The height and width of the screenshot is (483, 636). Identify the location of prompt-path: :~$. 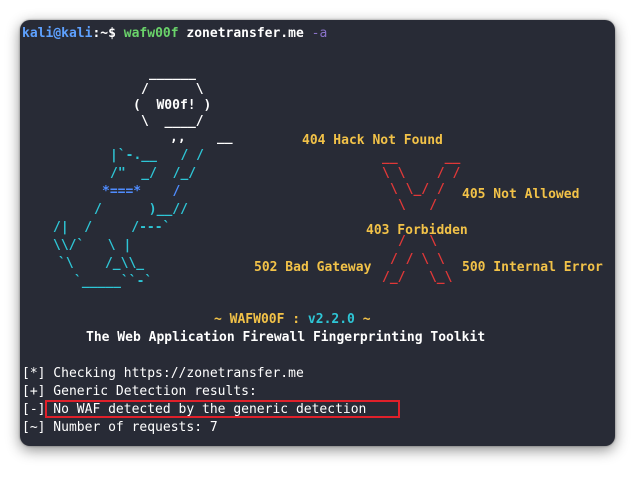
(108, 33).